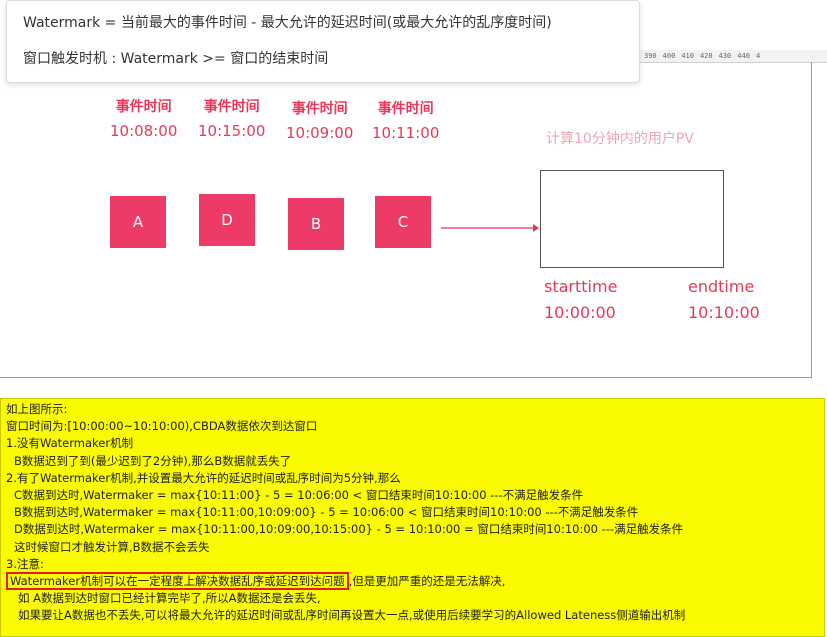 This screenshot has width=827, height=637. What do you see at coordinates (177, 581) in the screenshot?
I see `highlighted-text: Watermaker机制可以在一定程度上解决数据乱序或延迟到达问题` at bounding box center [177, 581].